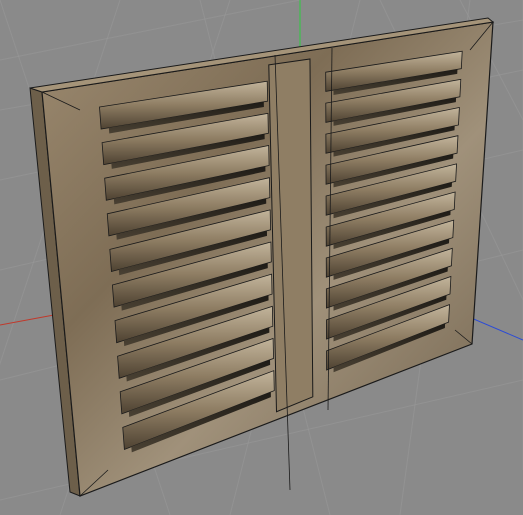 The height and width of the screenshot is (515, 523). Describe the element at coordinates (150, 30) in the screenshot. I see `grid-line` at that location.